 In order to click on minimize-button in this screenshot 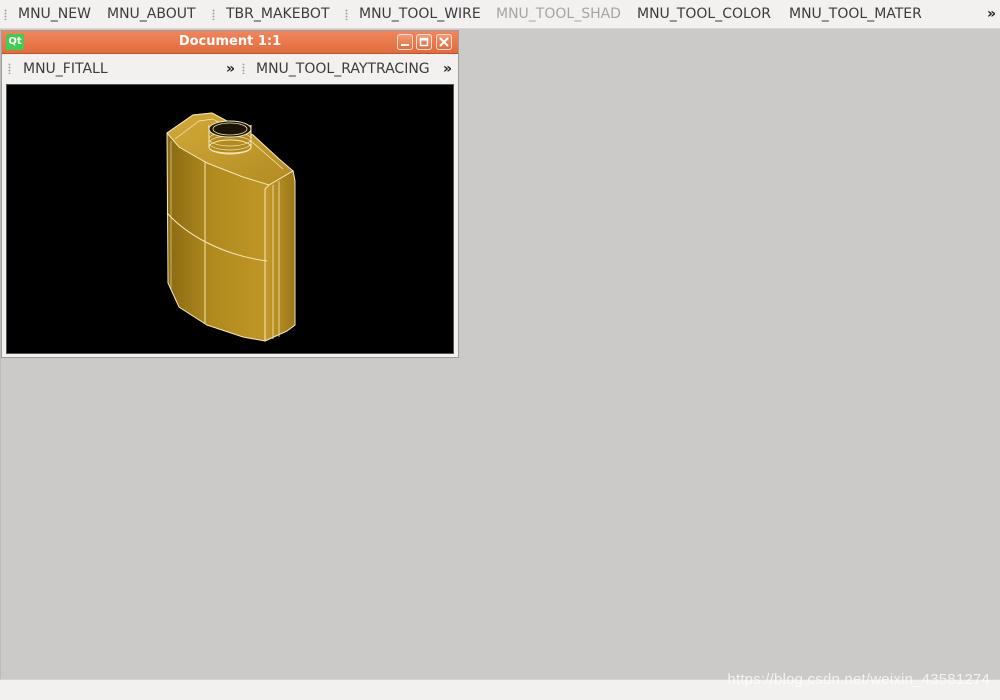, I will do `click(405, 42)`.